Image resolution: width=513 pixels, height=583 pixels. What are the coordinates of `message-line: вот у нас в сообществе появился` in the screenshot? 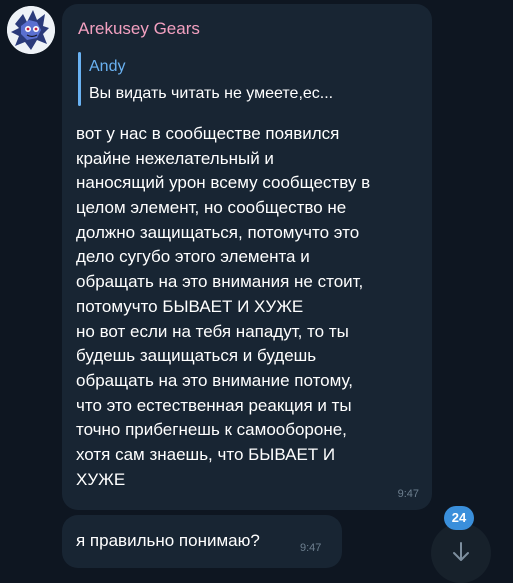 It's located at (208, 133).